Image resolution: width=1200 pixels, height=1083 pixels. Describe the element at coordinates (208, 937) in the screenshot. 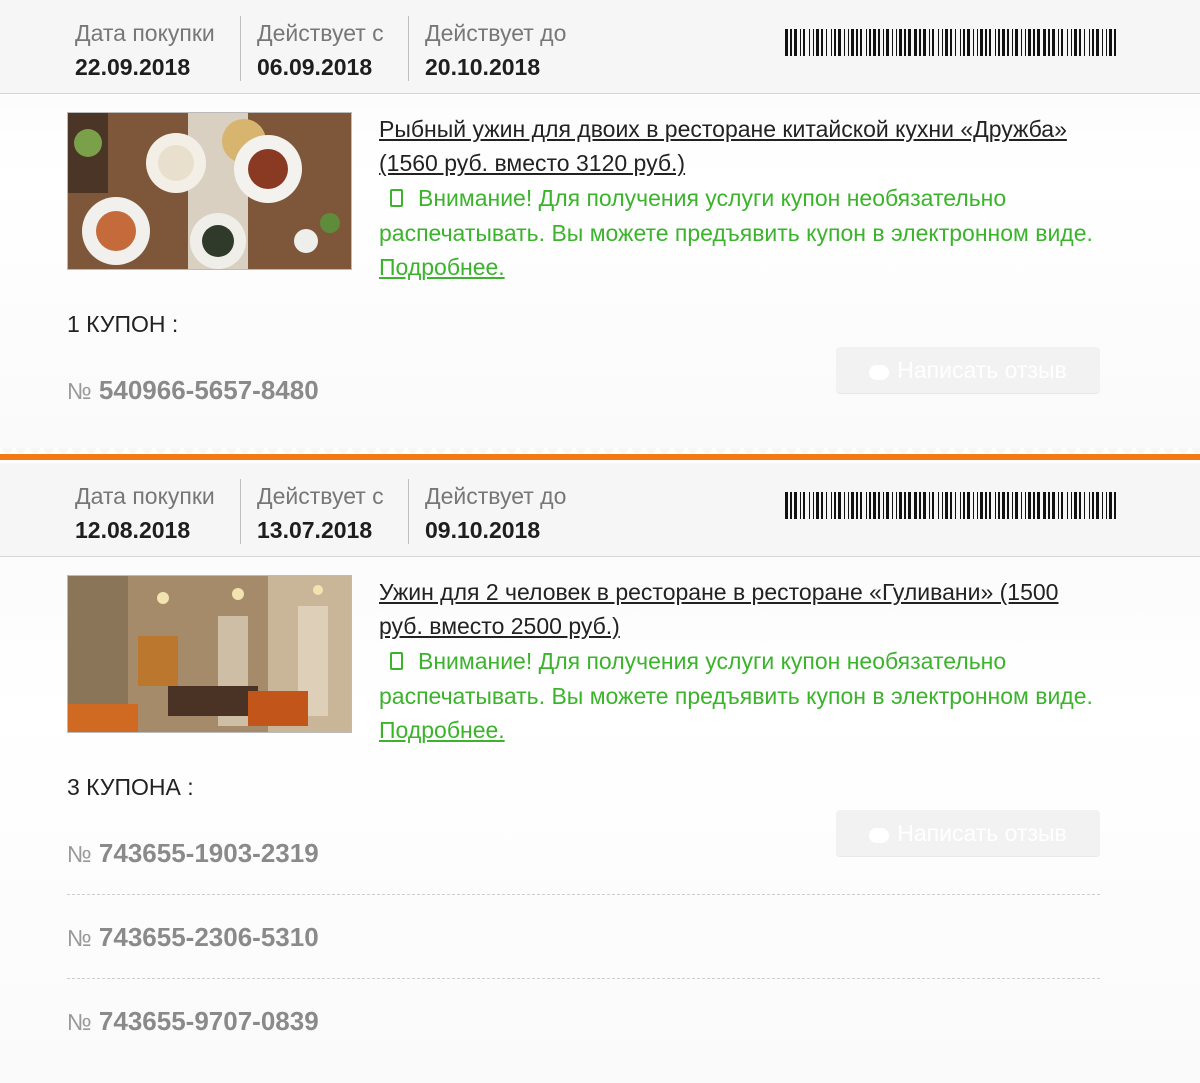

I see `coupon-number-value: 743655-2306-5310` at that location.